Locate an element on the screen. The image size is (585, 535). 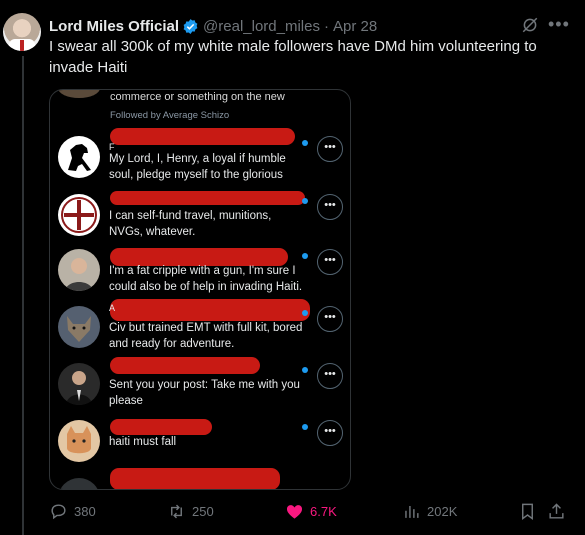
views-button: 202K is located at coordinates (429, 511).